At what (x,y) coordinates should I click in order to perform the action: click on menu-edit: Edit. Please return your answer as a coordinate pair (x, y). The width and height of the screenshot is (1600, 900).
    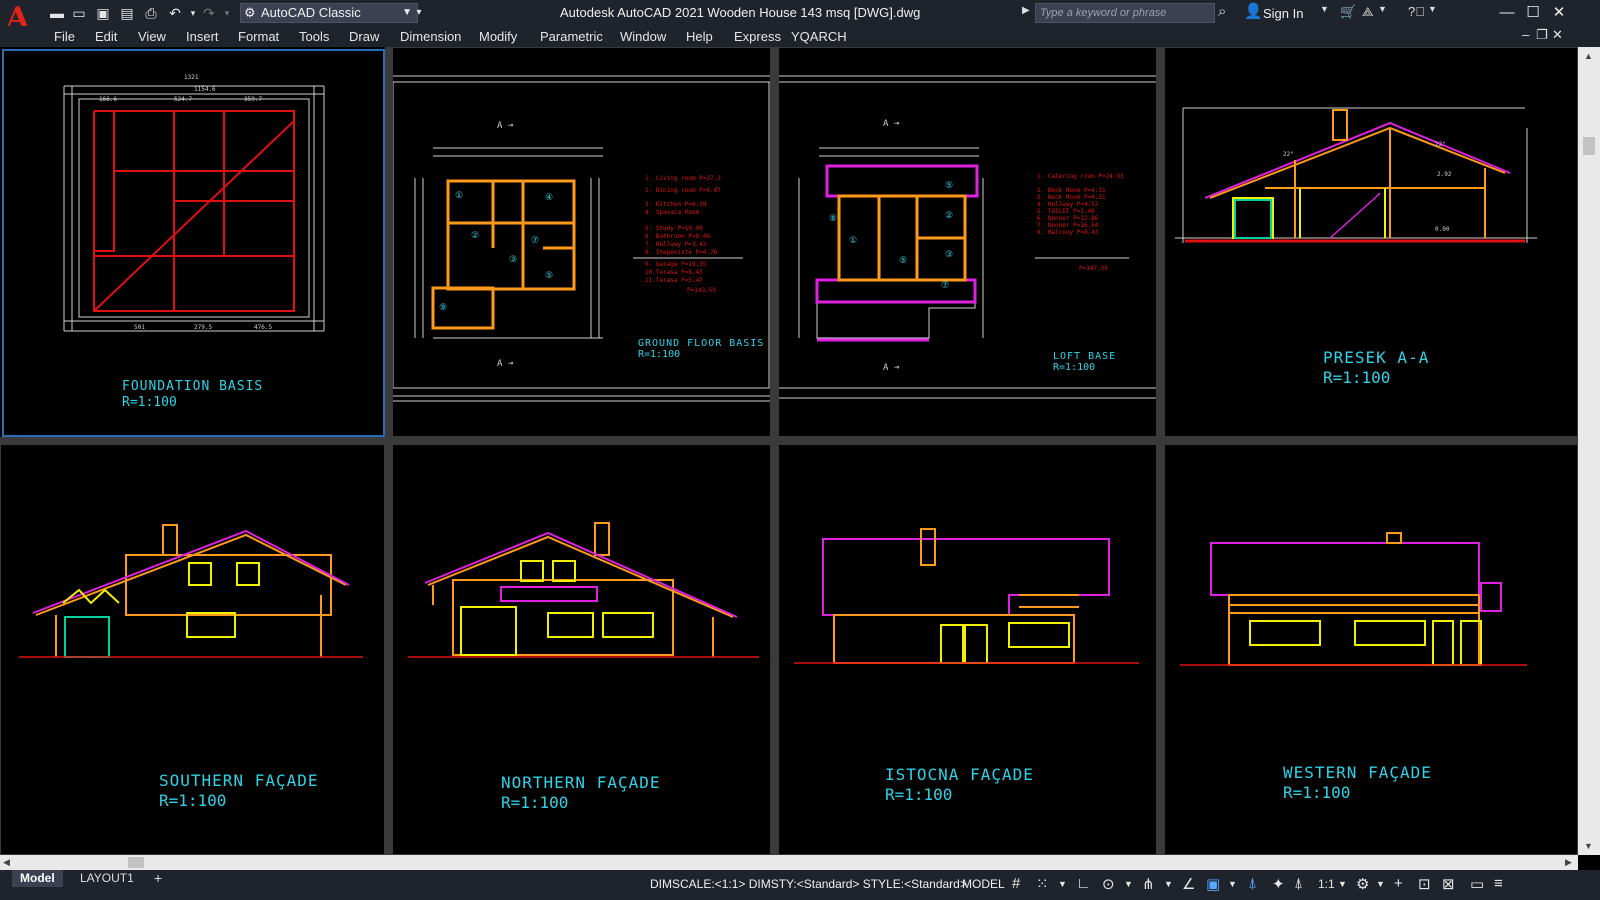
    Looking at the image, I should click on (106, 36).